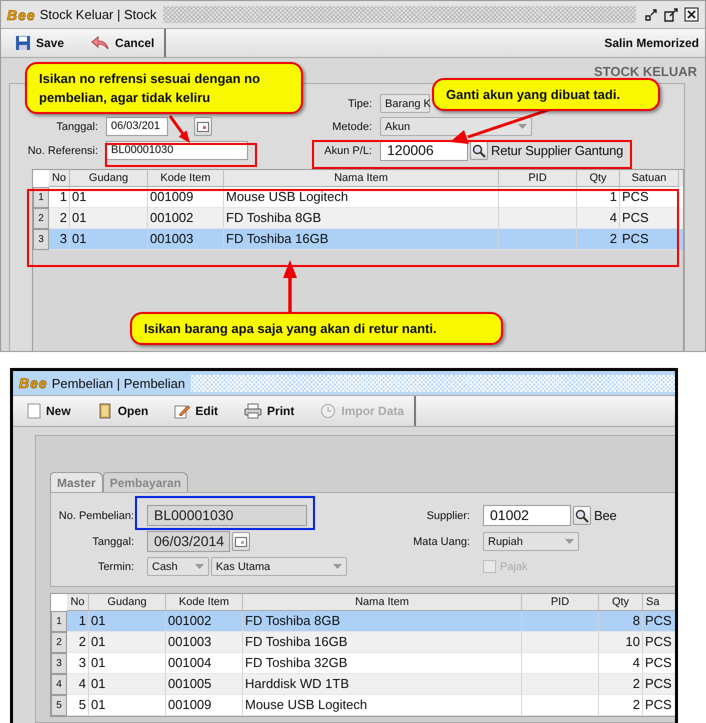 This screenshot has height=723, width=706. I want to click on toolbar-button: Cancel, so click(122, 43).